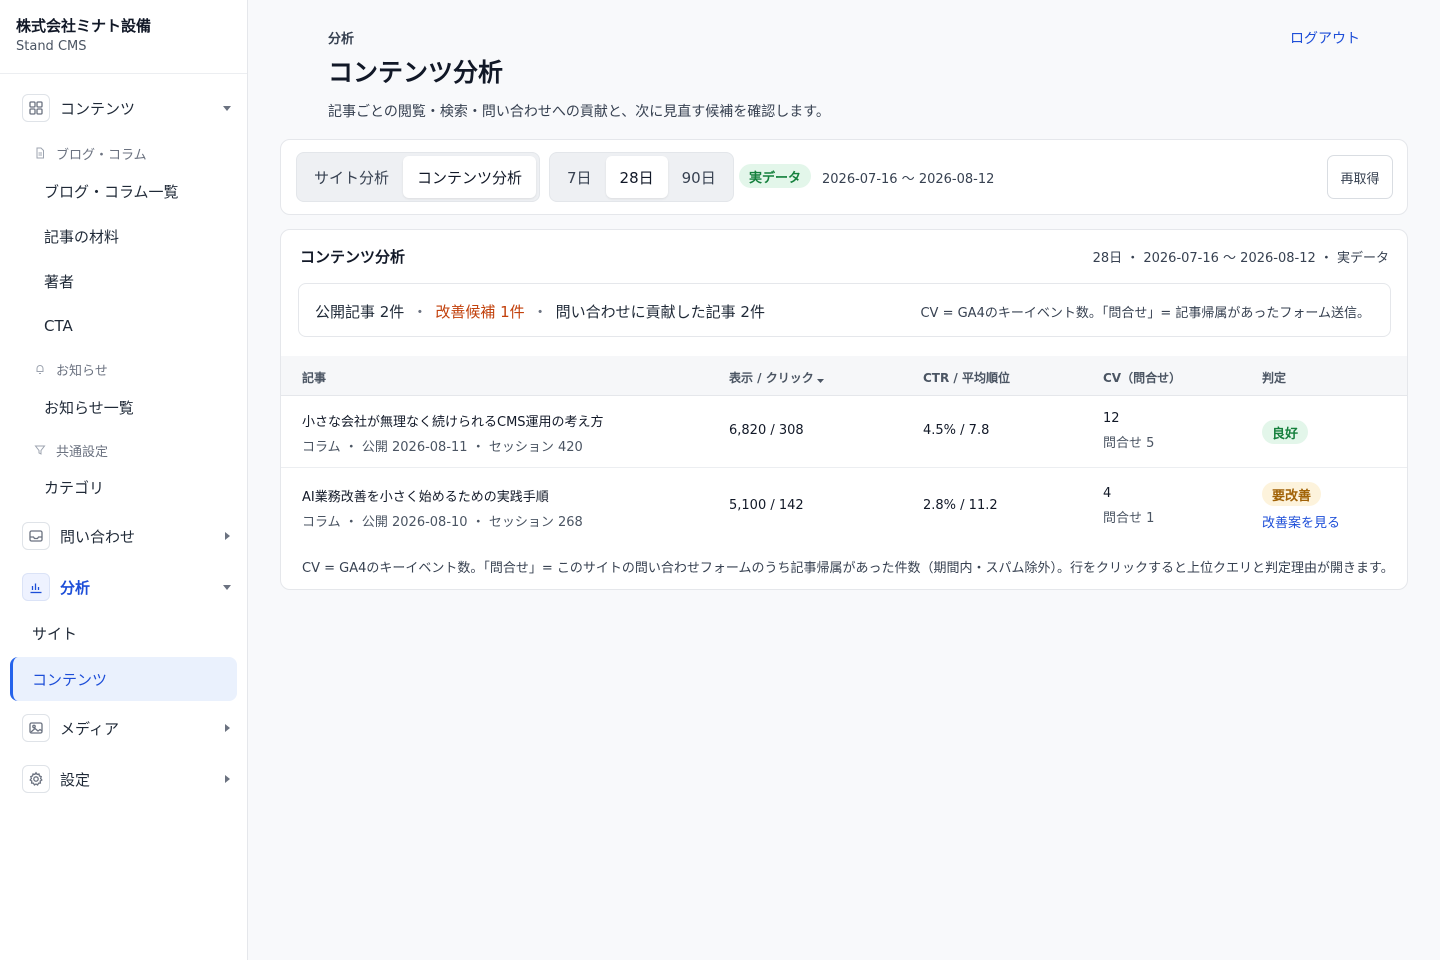 The image size is (1440, 960). What do you see at coordinates (123, 679) in the screenshot?
I see `sidebar-item-contents: コンテンツ` at bounding box center [123, 679].